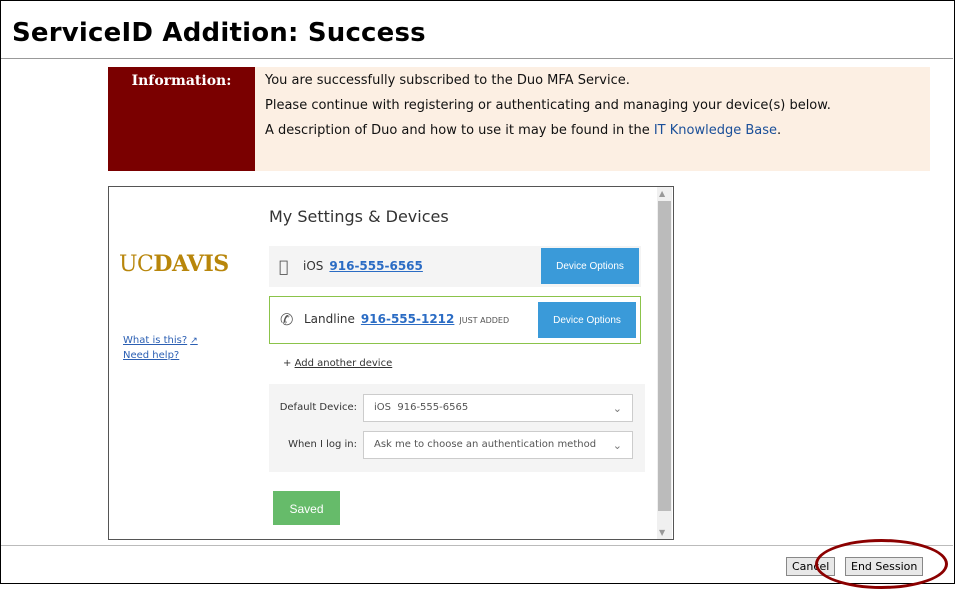 Image resolution: width=955 pixels, height=589 pixels. I want to click on need-help-link: Need help?, so click(160, 355).